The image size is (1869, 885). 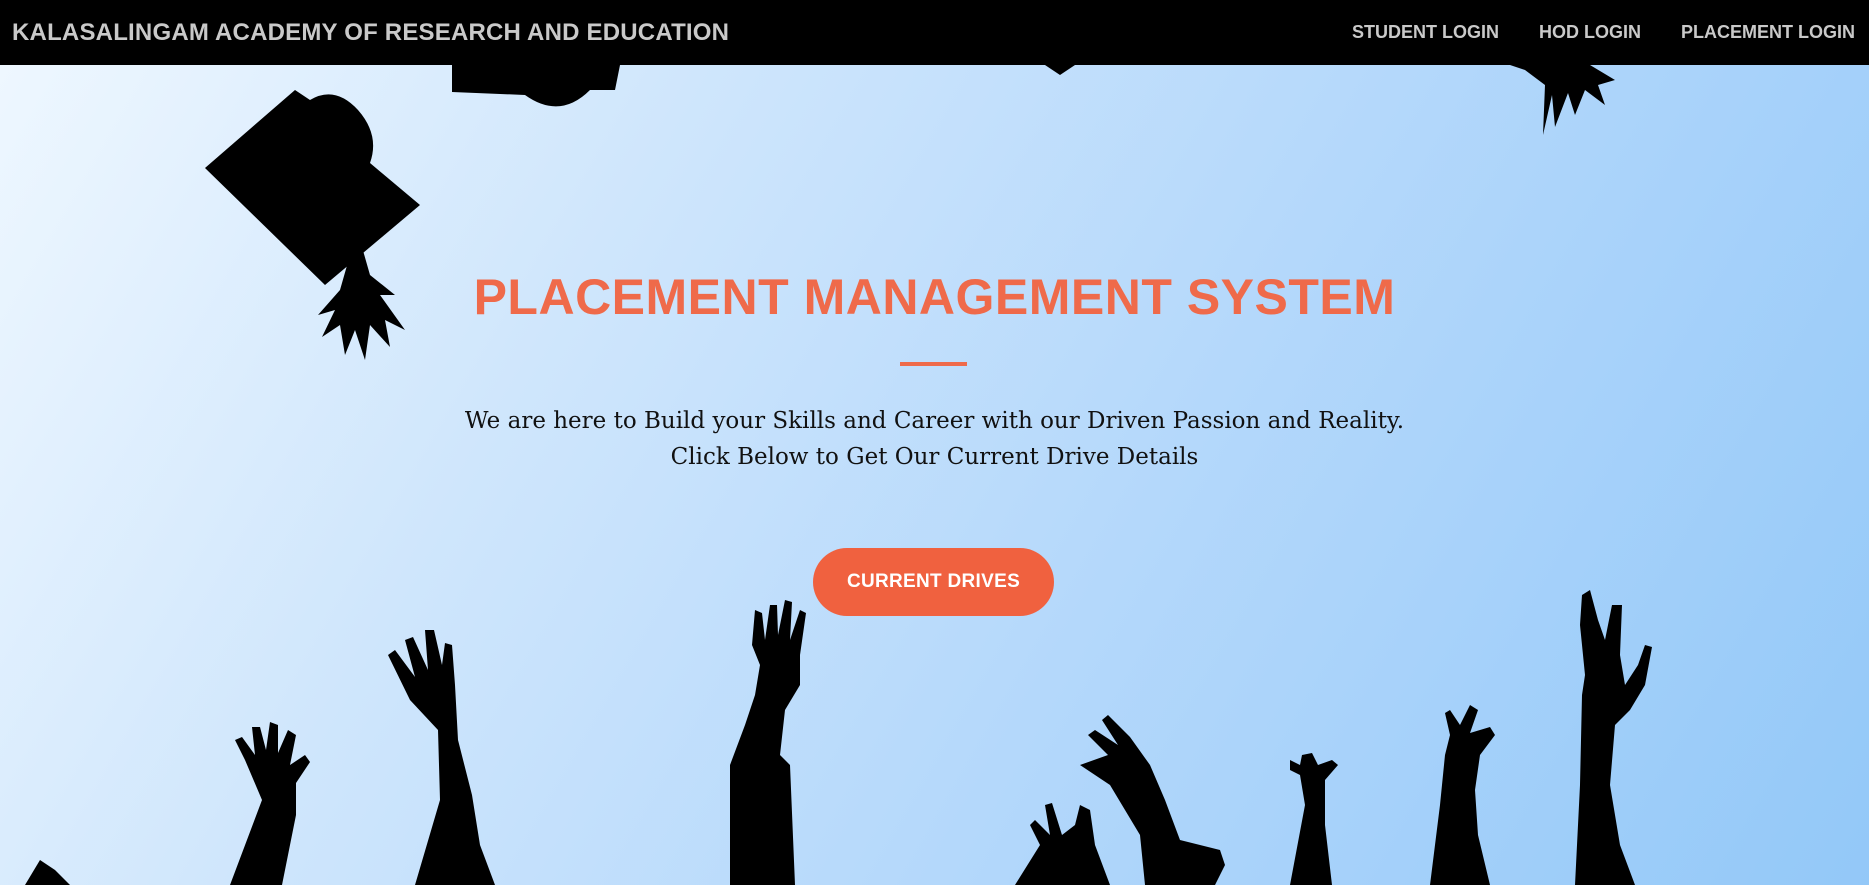 What do you see at coordinates (1768, 32) in the screenshot?
I see `placement-login-link: PLACEMENT LOGIN` at bounding box center [1768, 32].